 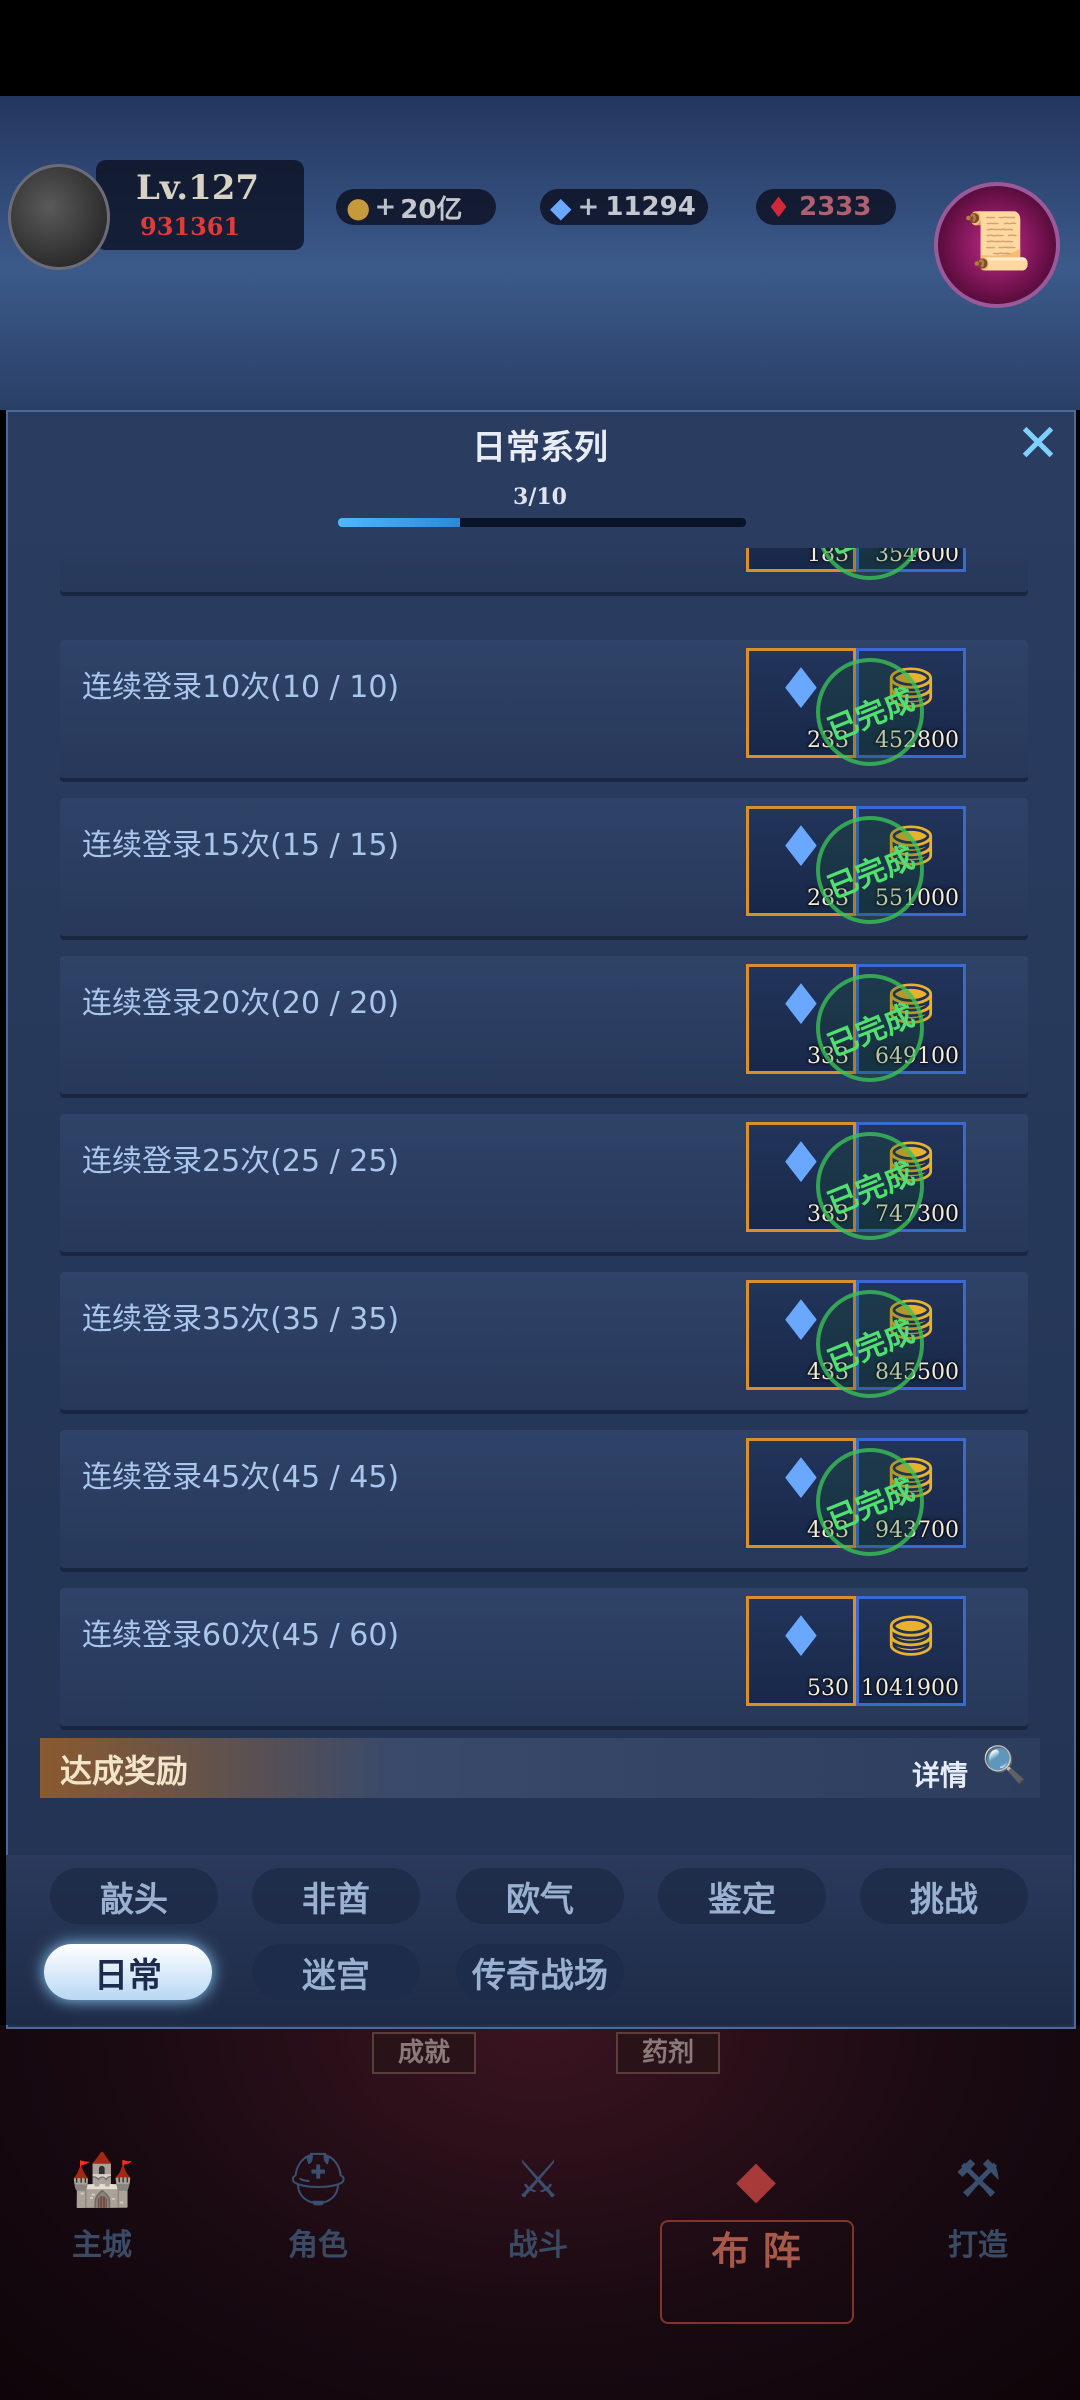 What do you see at coordinates (910, 1688) in the screenshot?
I see `gold-reward-count: 1041900` at bounding box center [910, 1688].